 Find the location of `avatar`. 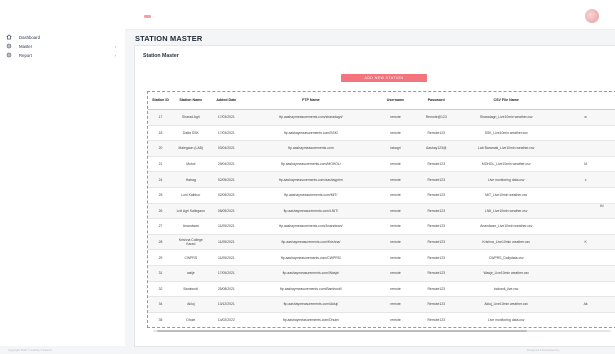

avatar is located at coordinates (592, 16).